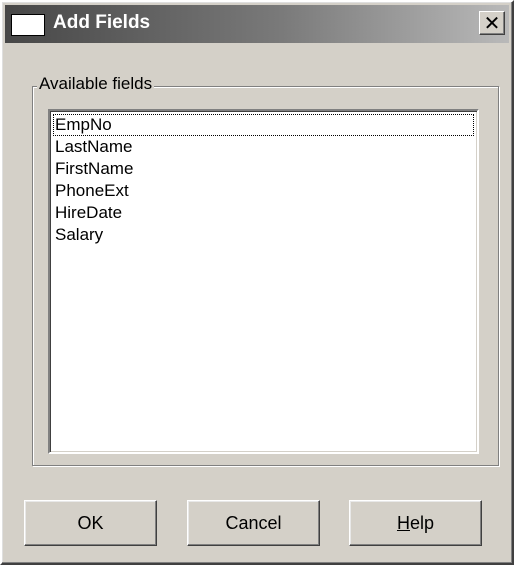 The width and height of the screenshot is (514, 565). I want to click on dialog-title: Add Fields, so click(102, 22).